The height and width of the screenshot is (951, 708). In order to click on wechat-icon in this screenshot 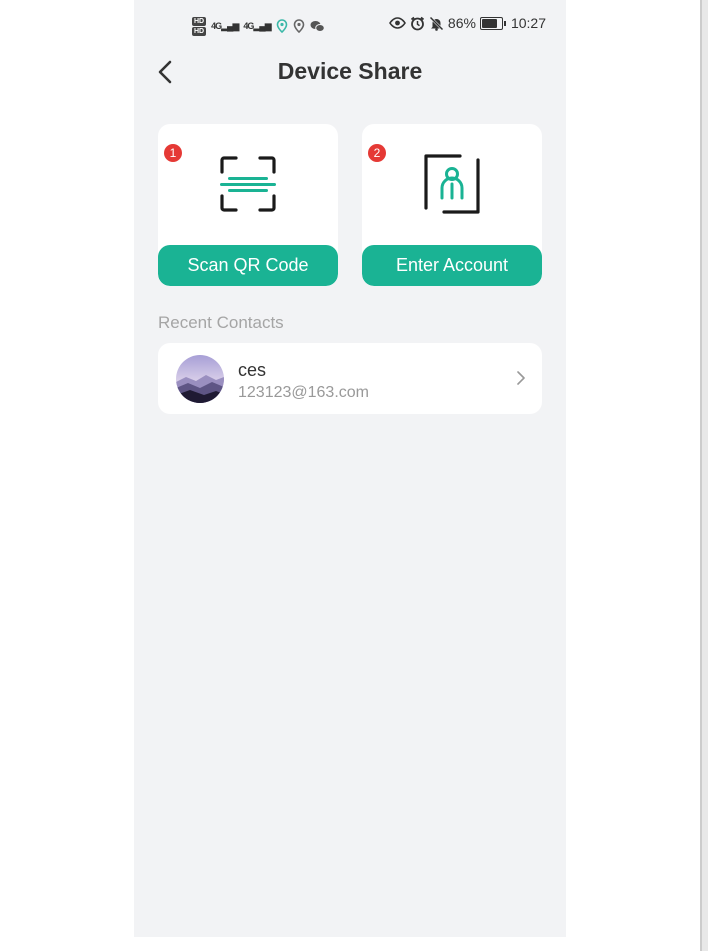, I will do `click(317, 26)`.